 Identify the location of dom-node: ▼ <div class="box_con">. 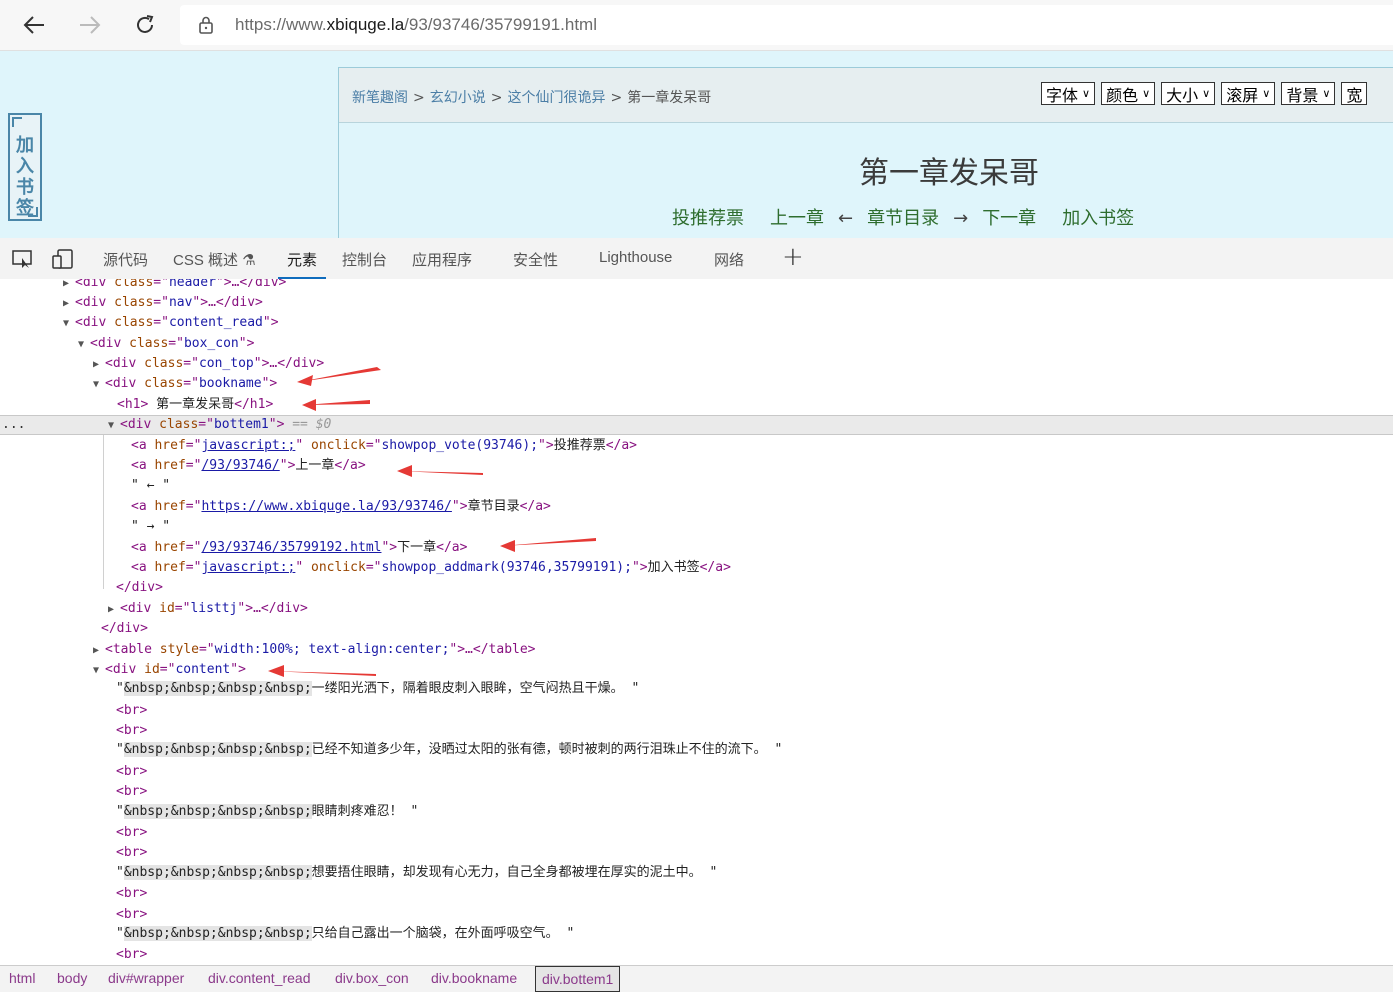
(166, 344).